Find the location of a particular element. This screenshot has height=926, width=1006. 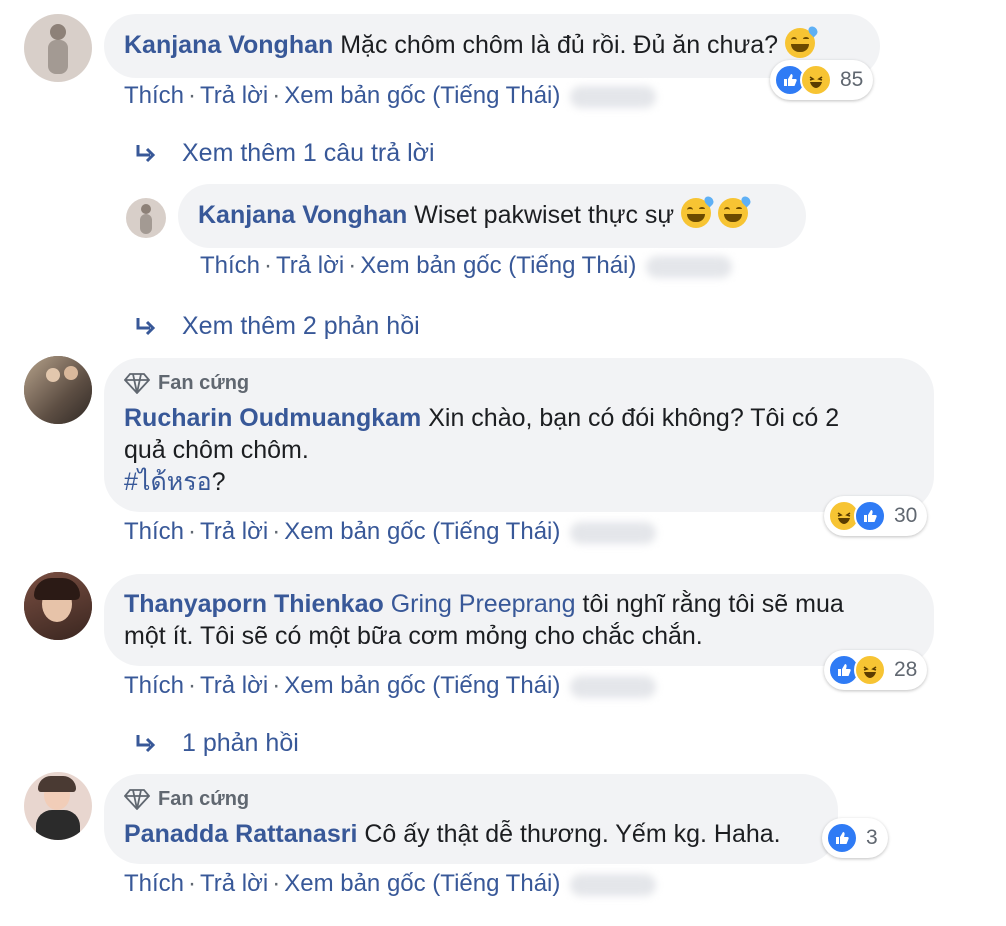

view-more-label: Xem thêm 1 câu trả lời is located at coordinates (308, 153).